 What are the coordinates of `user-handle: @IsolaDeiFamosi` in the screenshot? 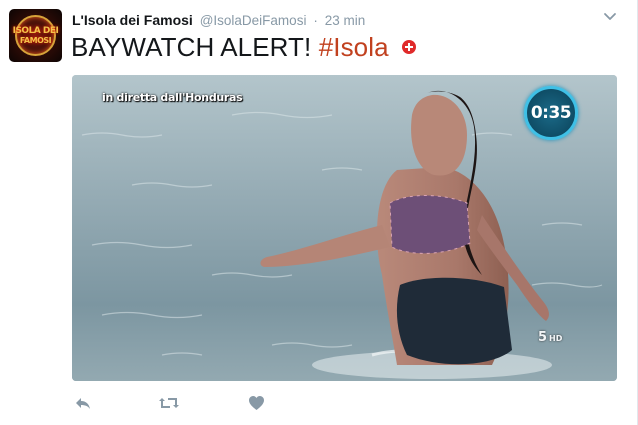 It's located at (253, 20).